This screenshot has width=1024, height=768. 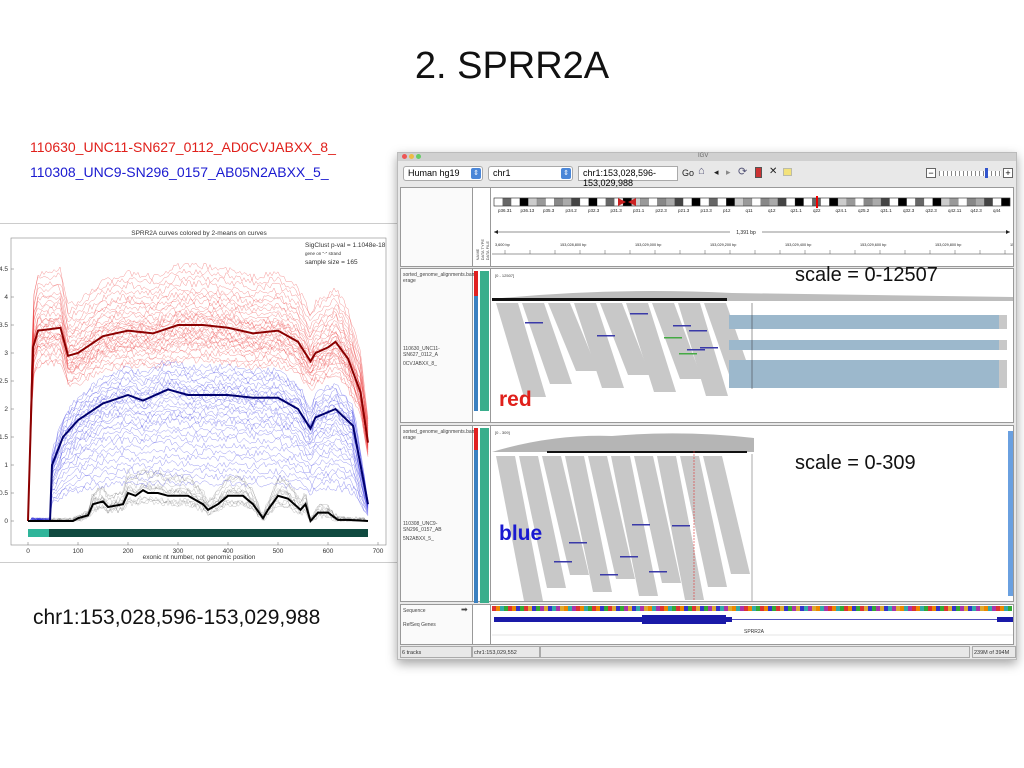 I want to click on status-memory: 239M of 394M, so click(x=994, y=652).